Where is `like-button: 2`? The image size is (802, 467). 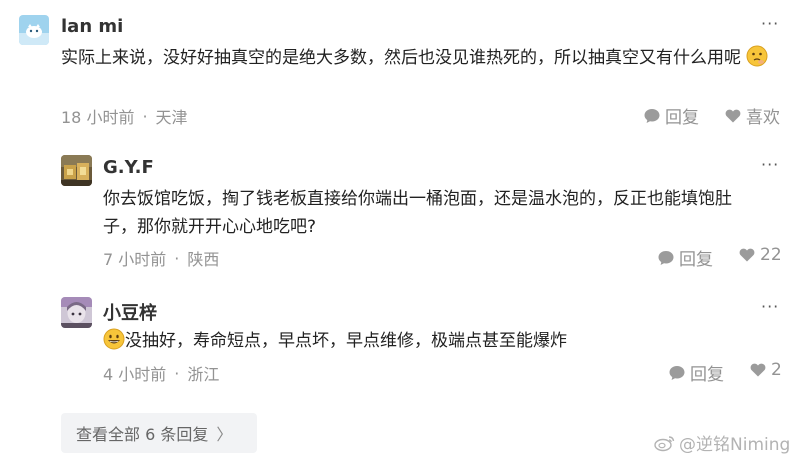
like-button: 2 is located at coordinates (765, 370).